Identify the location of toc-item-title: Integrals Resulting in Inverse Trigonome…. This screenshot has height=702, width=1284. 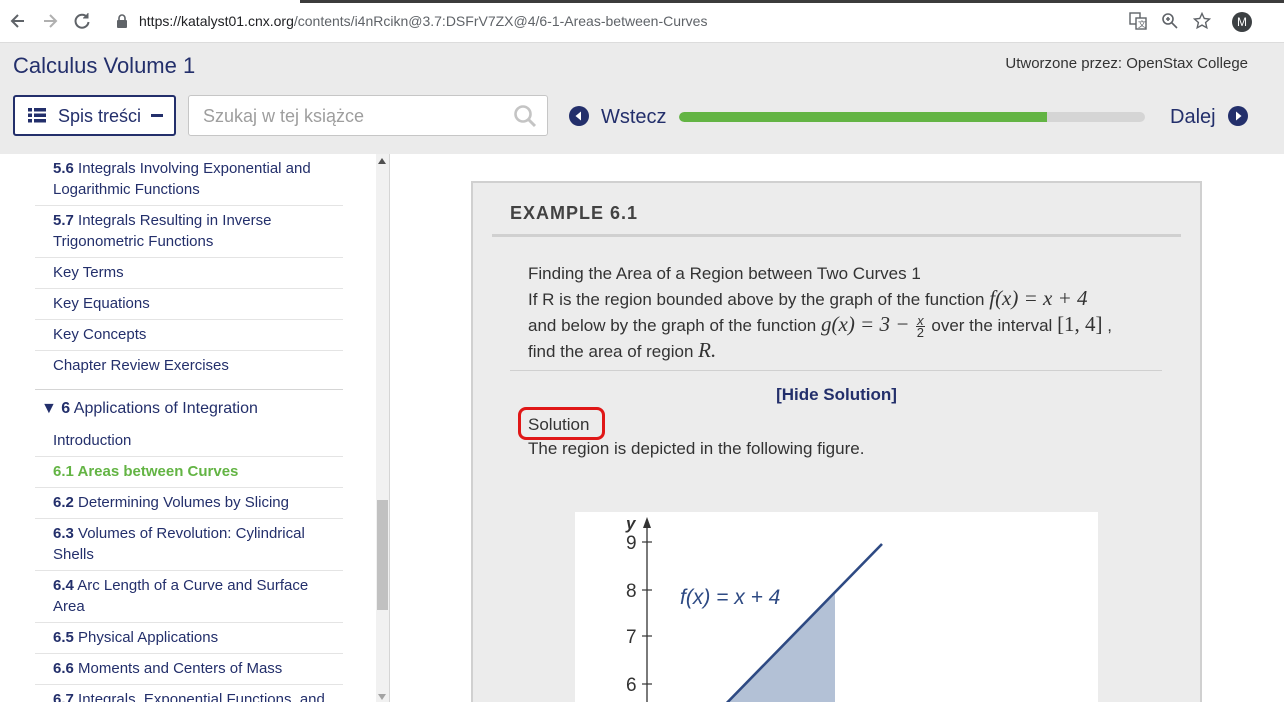
(162, 231).